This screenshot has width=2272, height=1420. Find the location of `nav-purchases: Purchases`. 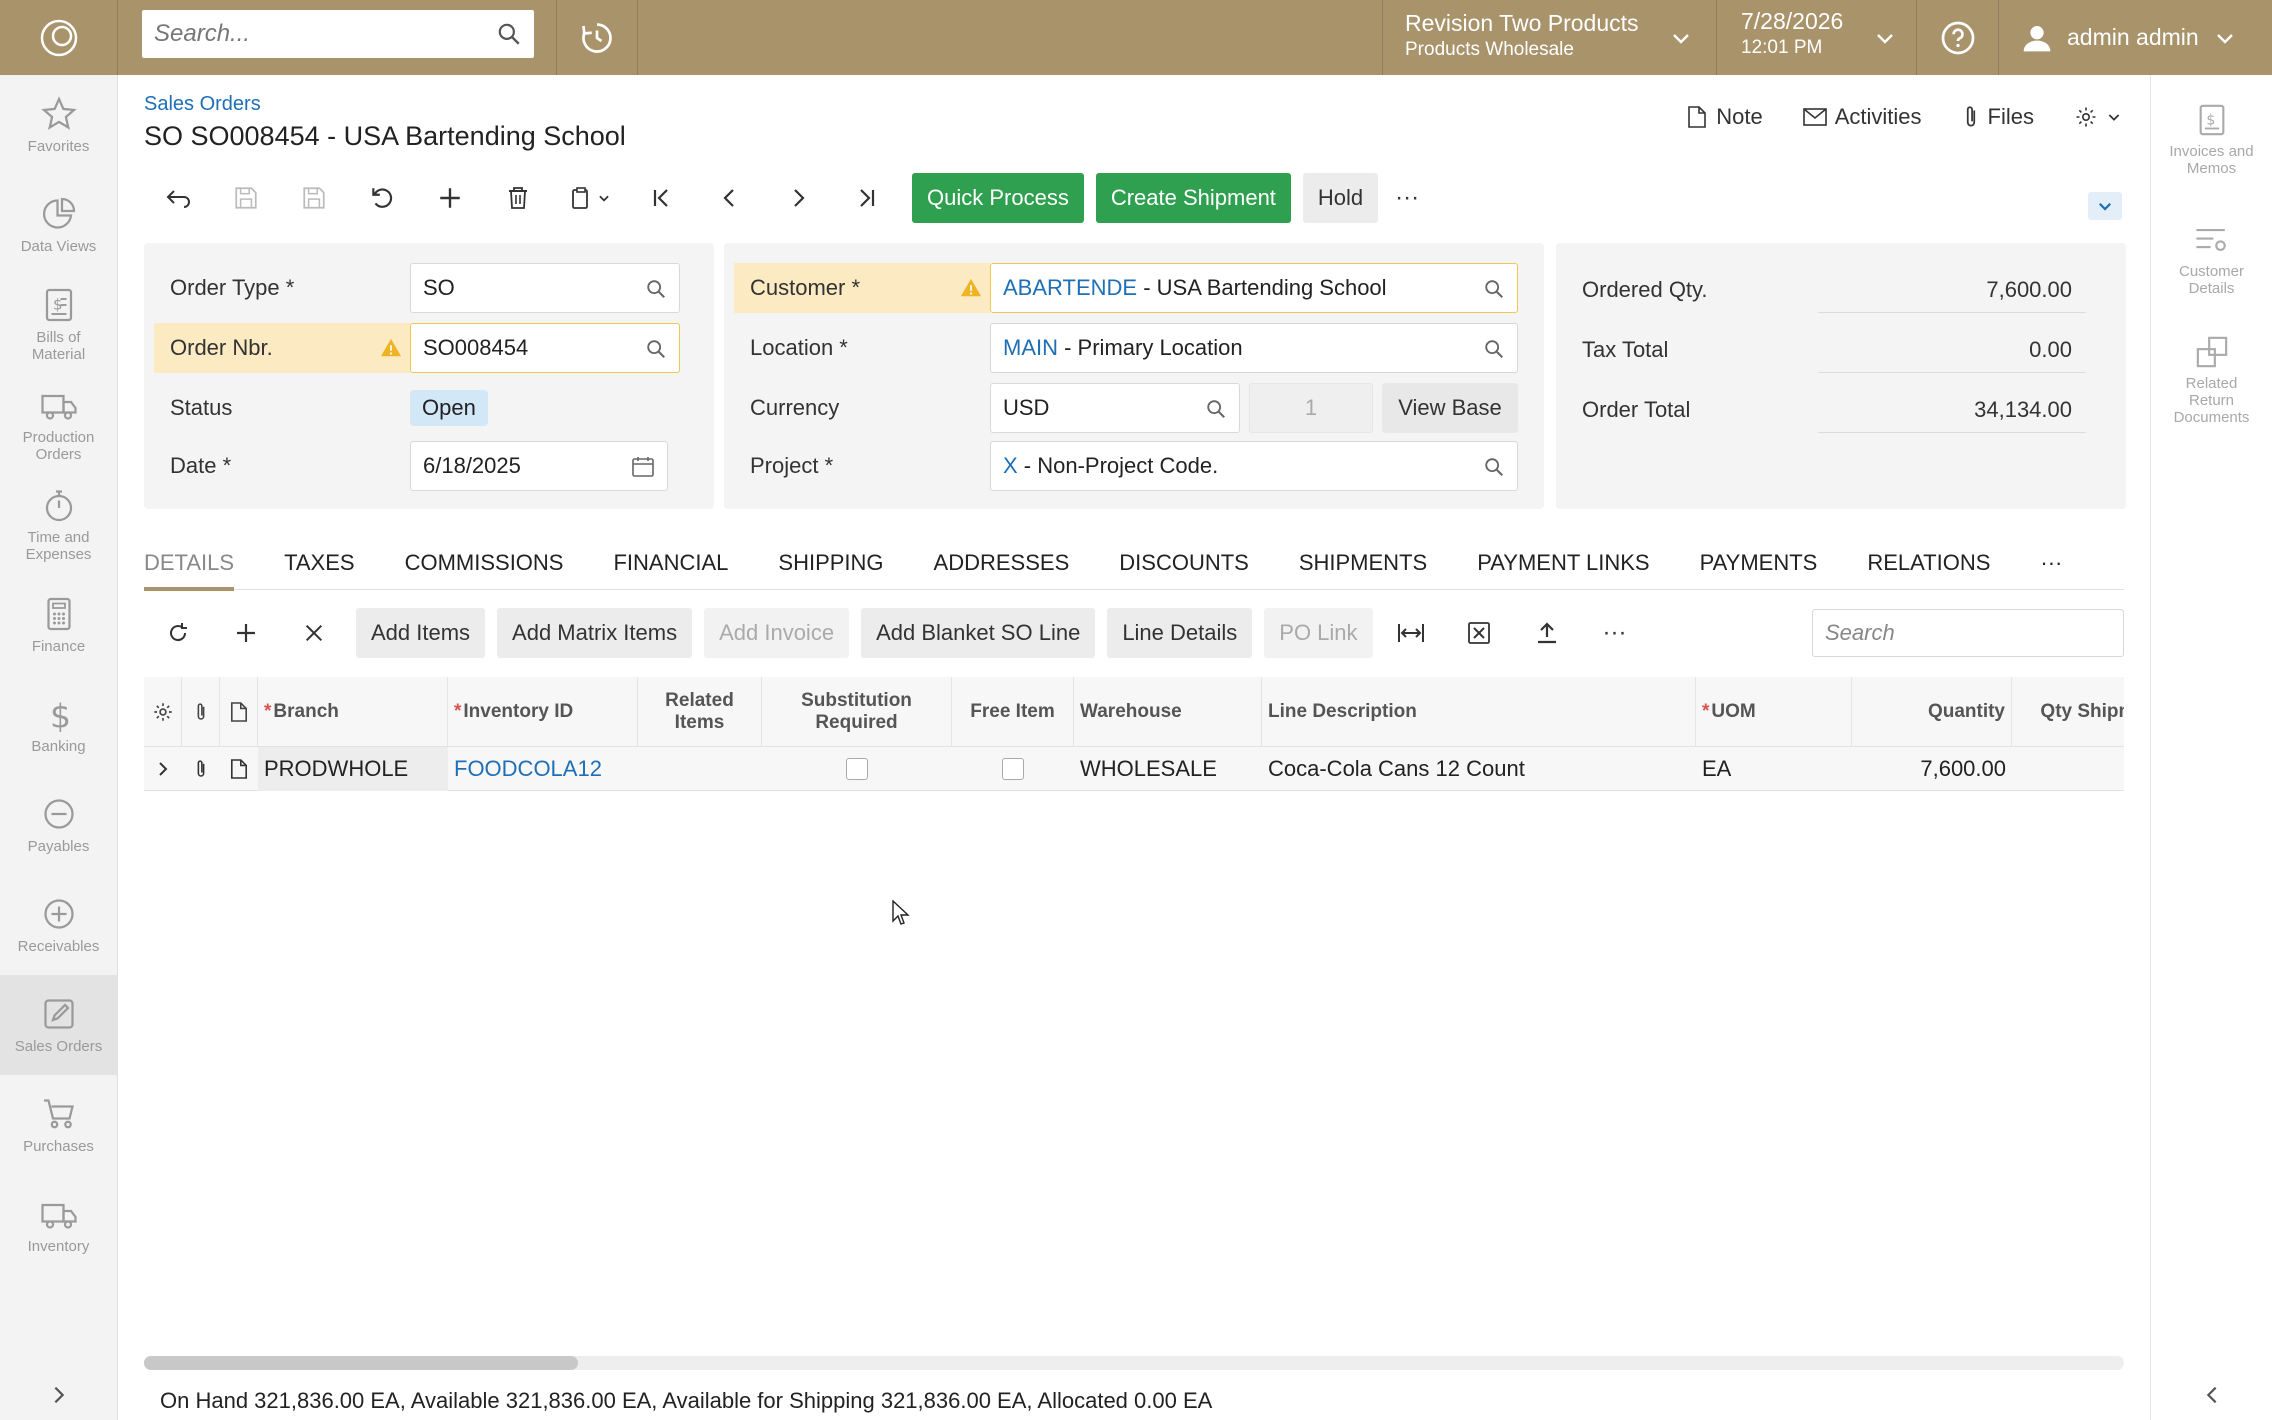

nav-purchases: Purchases is located at coordinates (58, 1125).